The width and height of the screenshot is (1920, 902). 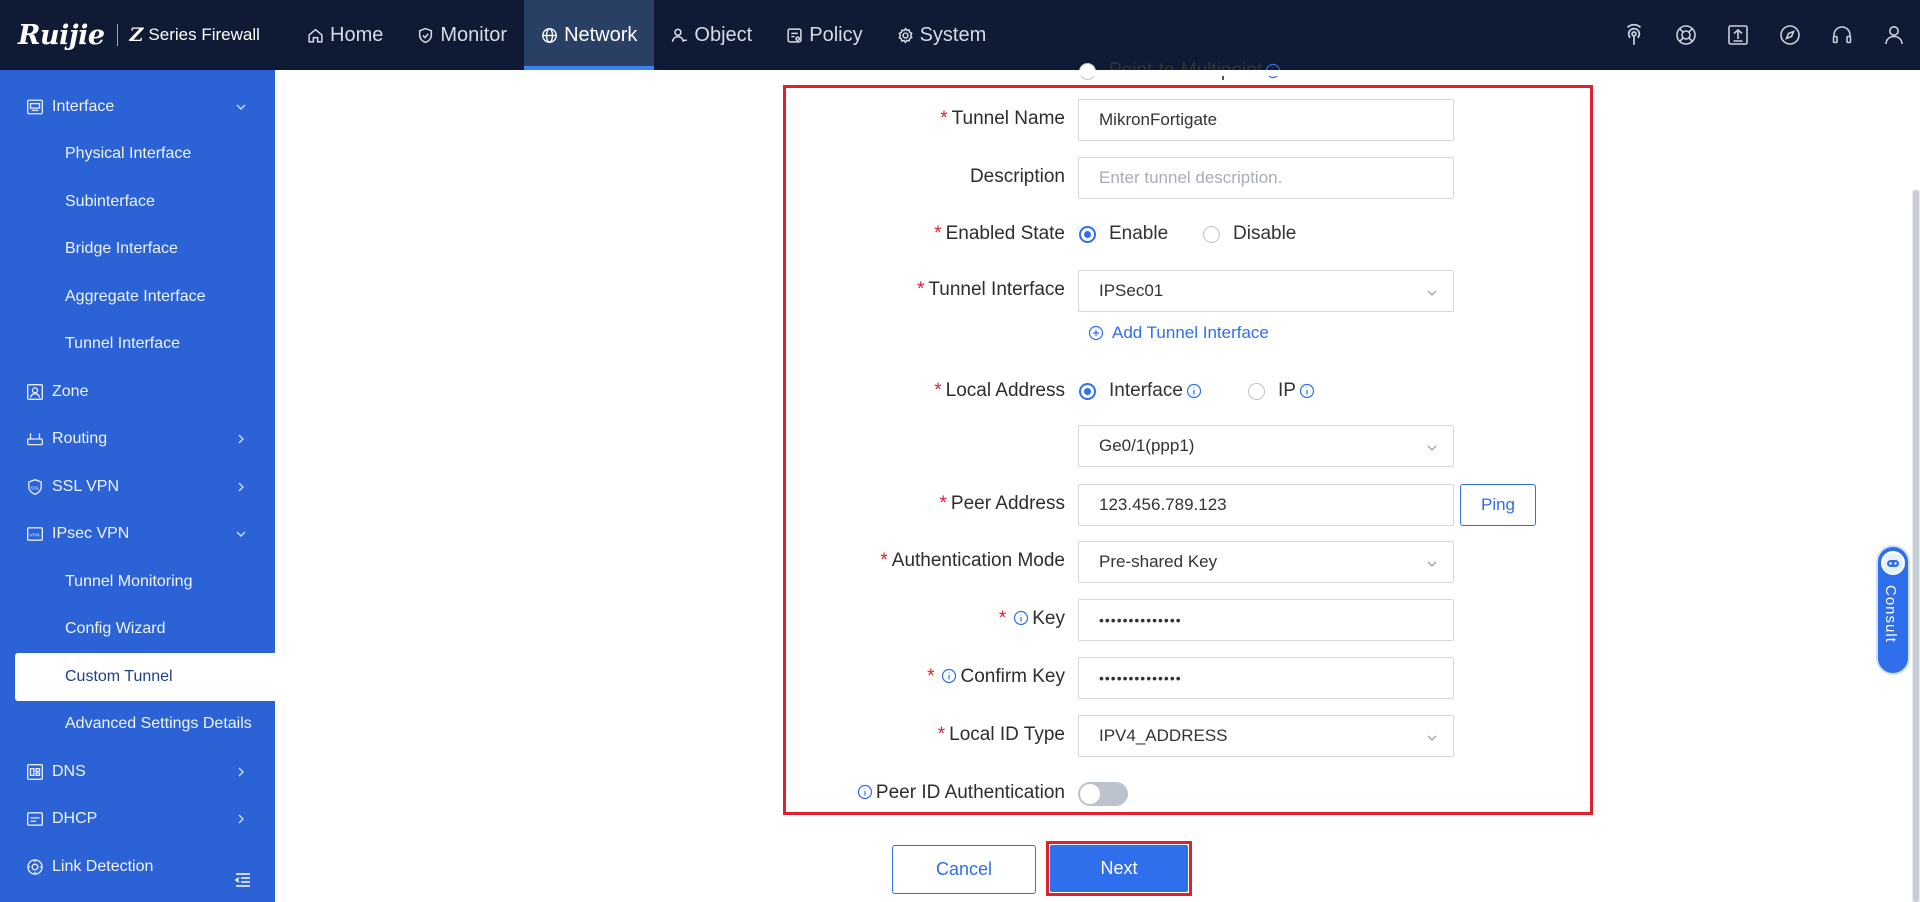 What do you see at coordinates (137, 249) in the screenshot?
I see `sidebar-item-bridge-interface: Bridge Interface` at bounding box center [137, 249].